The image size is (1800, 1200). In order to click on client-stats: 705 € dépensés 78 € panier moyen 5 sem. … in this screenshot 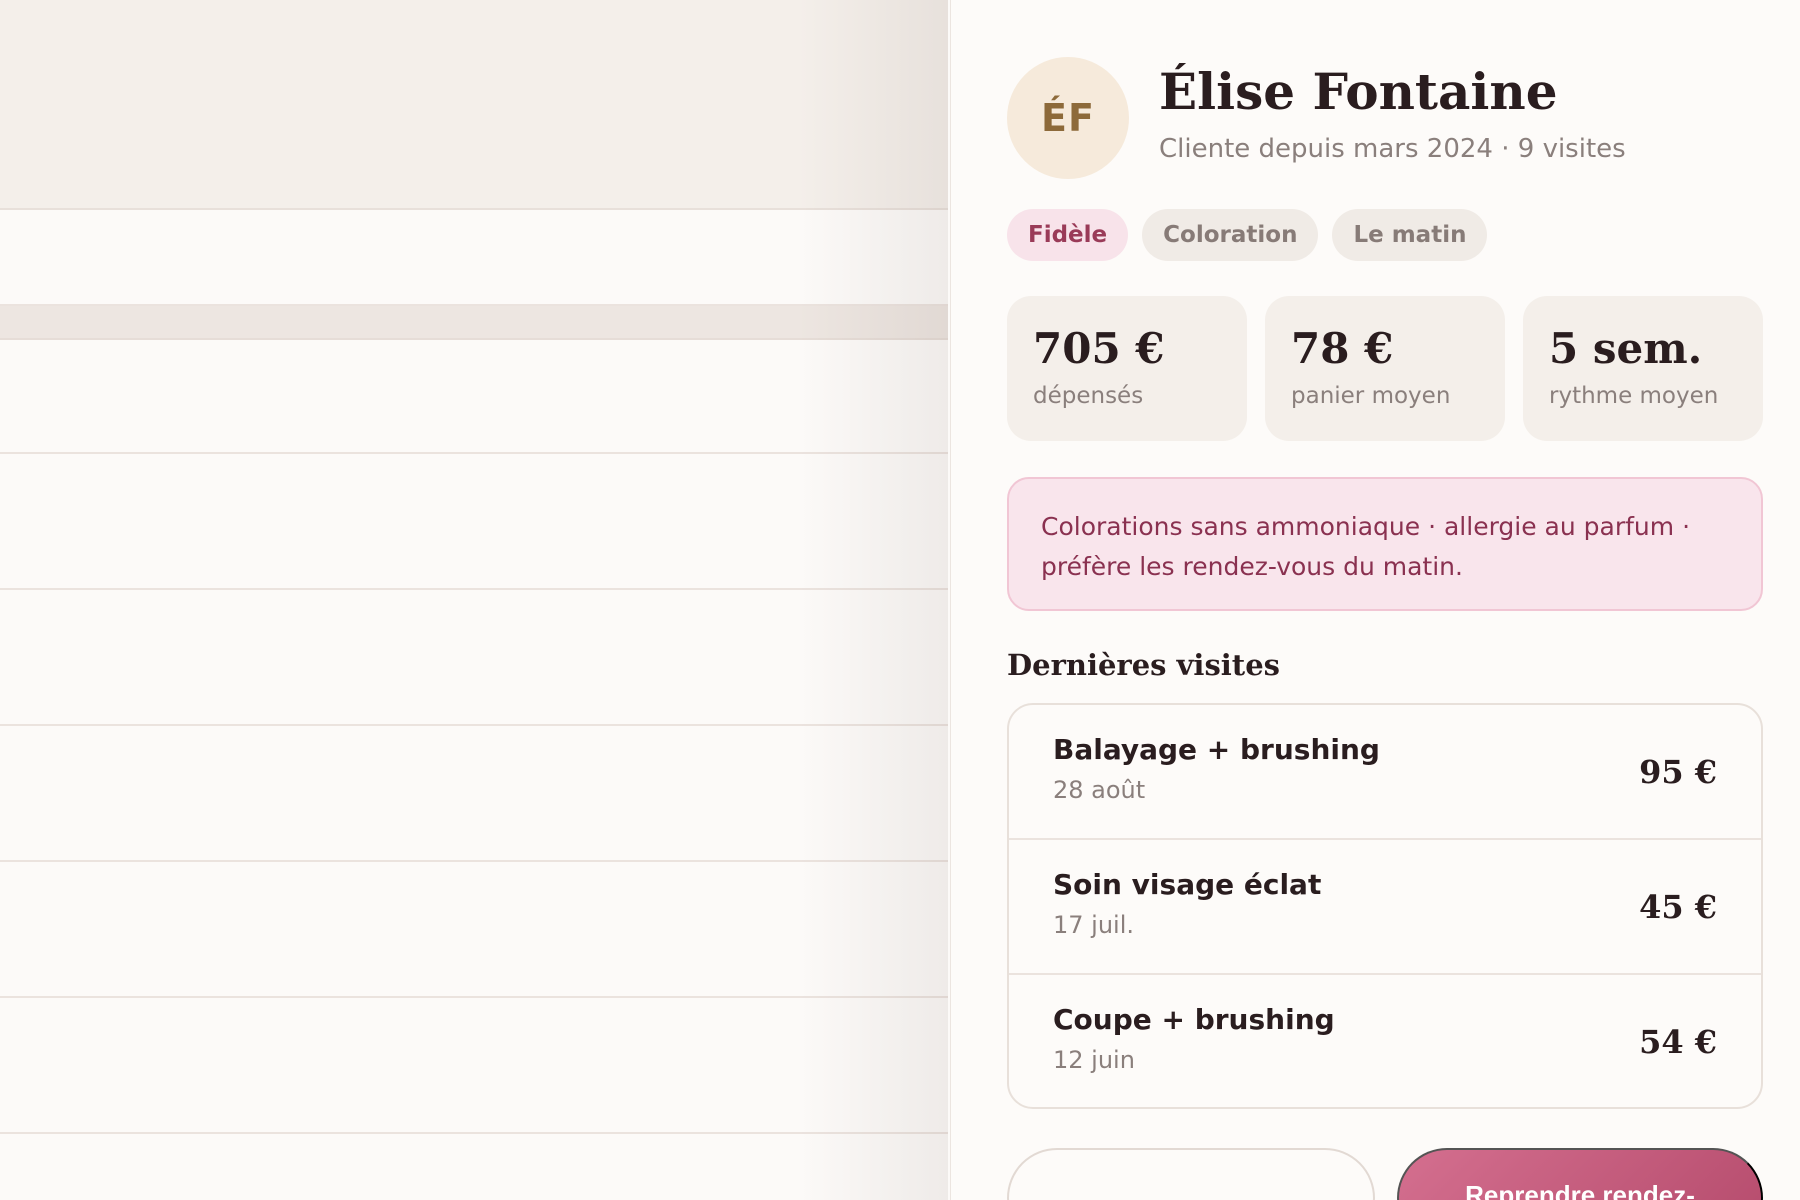, I will do `click(1385, 368)`.